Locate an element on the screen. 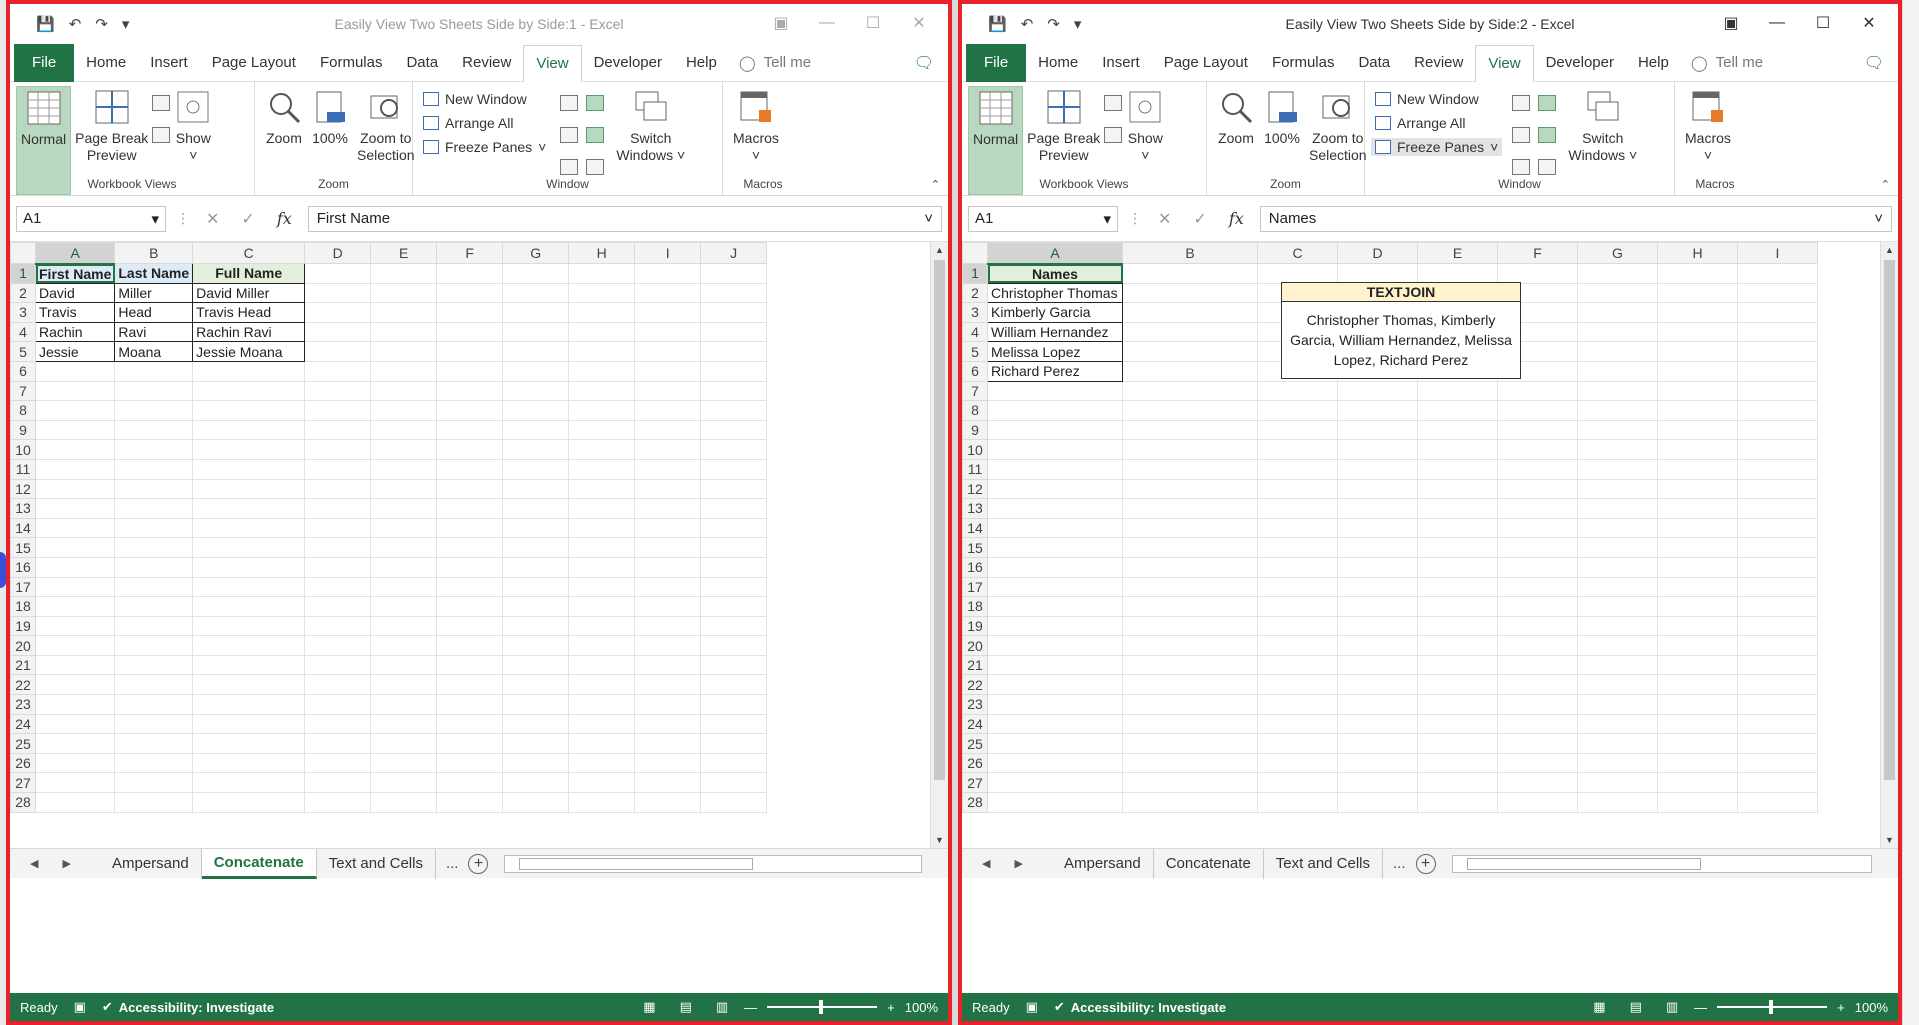 The height and width of the screenshot is (1025, 1919). zoom-track is located at coordinates (822, 1007).